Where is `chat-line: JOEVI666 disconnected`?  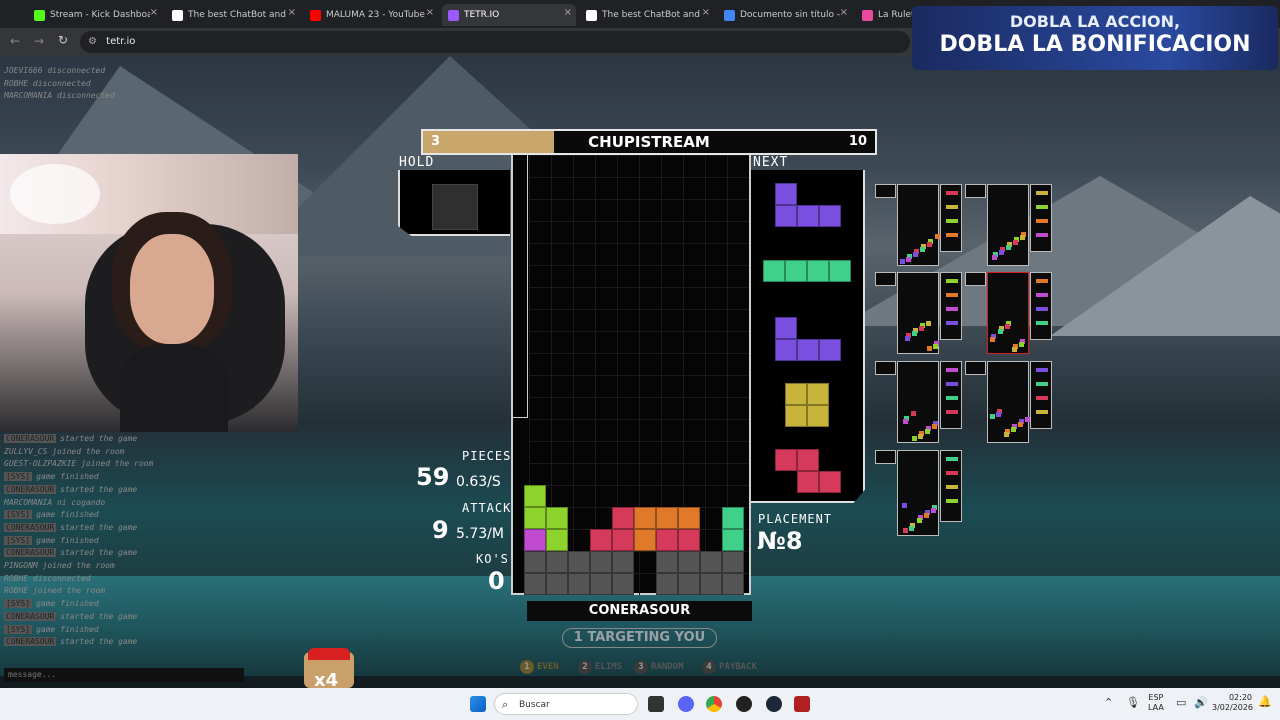
chat-line: JOEVI666 disconnected is located at coordinates (54, 70).